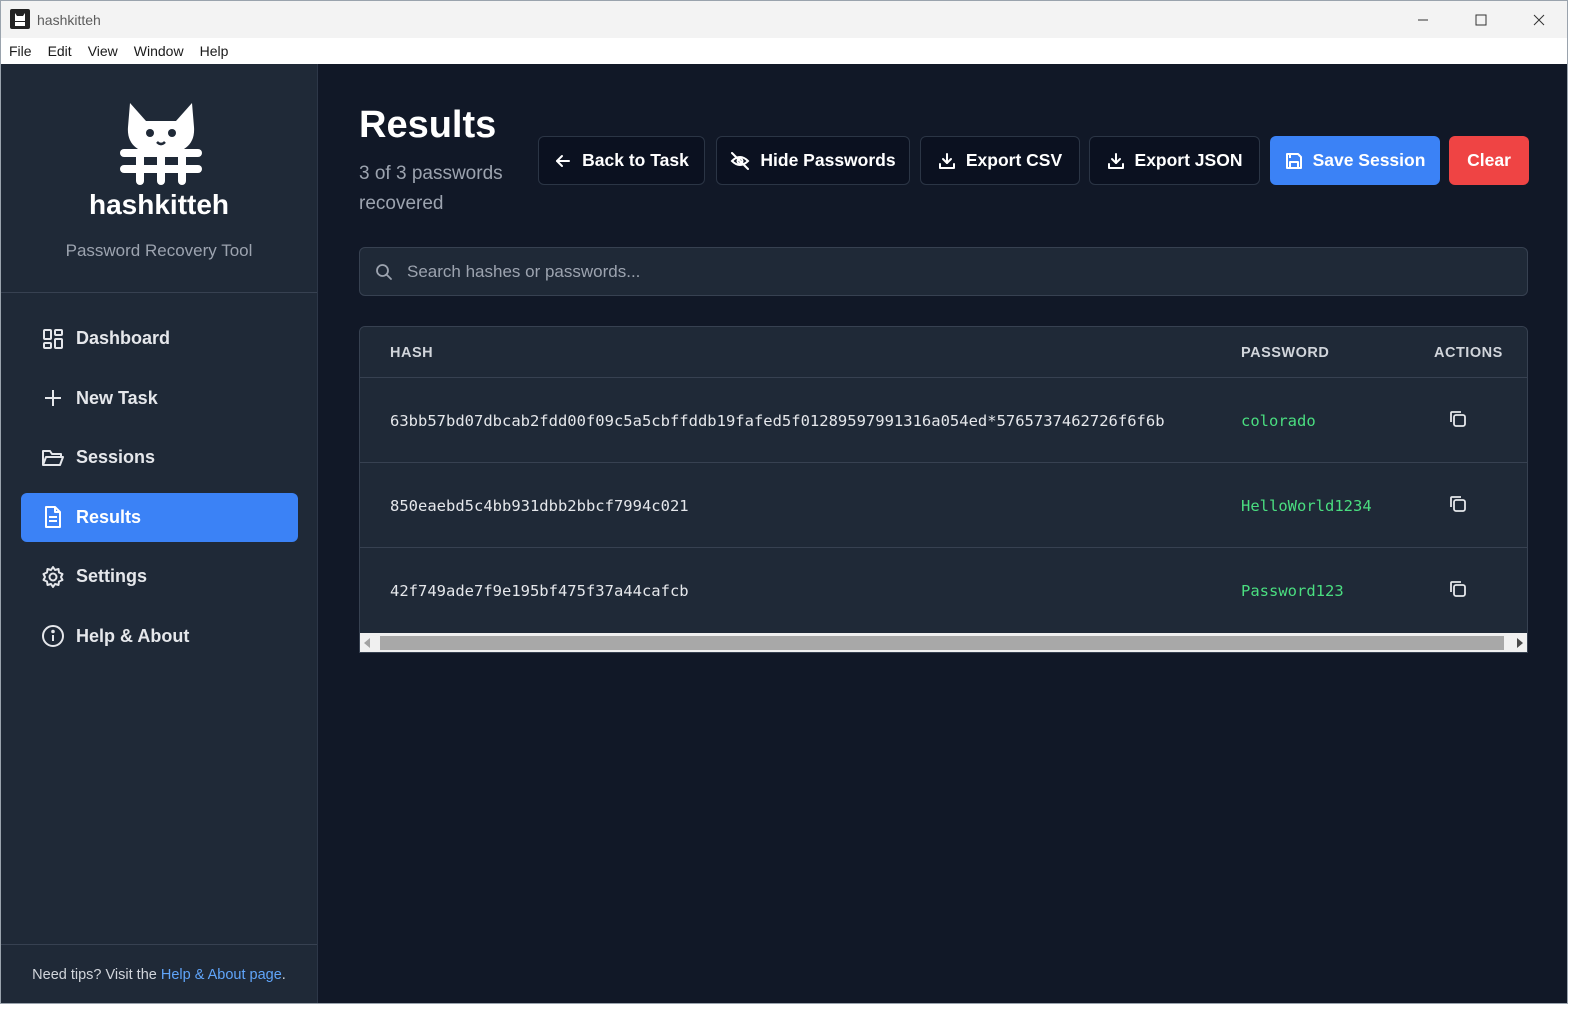  I want to click on sidebar-item-label: Results, so click(109, 516).